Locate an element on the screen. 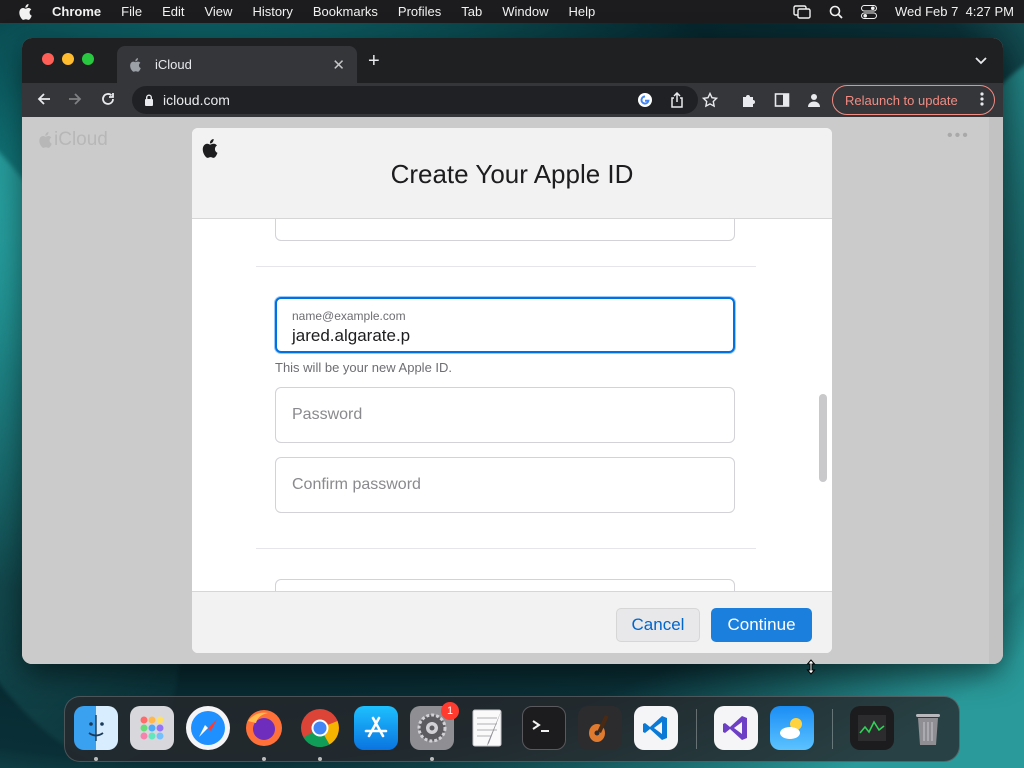 The width and height of the screenshot is (1024, 768). email-placeholder-label: name@example.com is located at coordinates (349, 316).